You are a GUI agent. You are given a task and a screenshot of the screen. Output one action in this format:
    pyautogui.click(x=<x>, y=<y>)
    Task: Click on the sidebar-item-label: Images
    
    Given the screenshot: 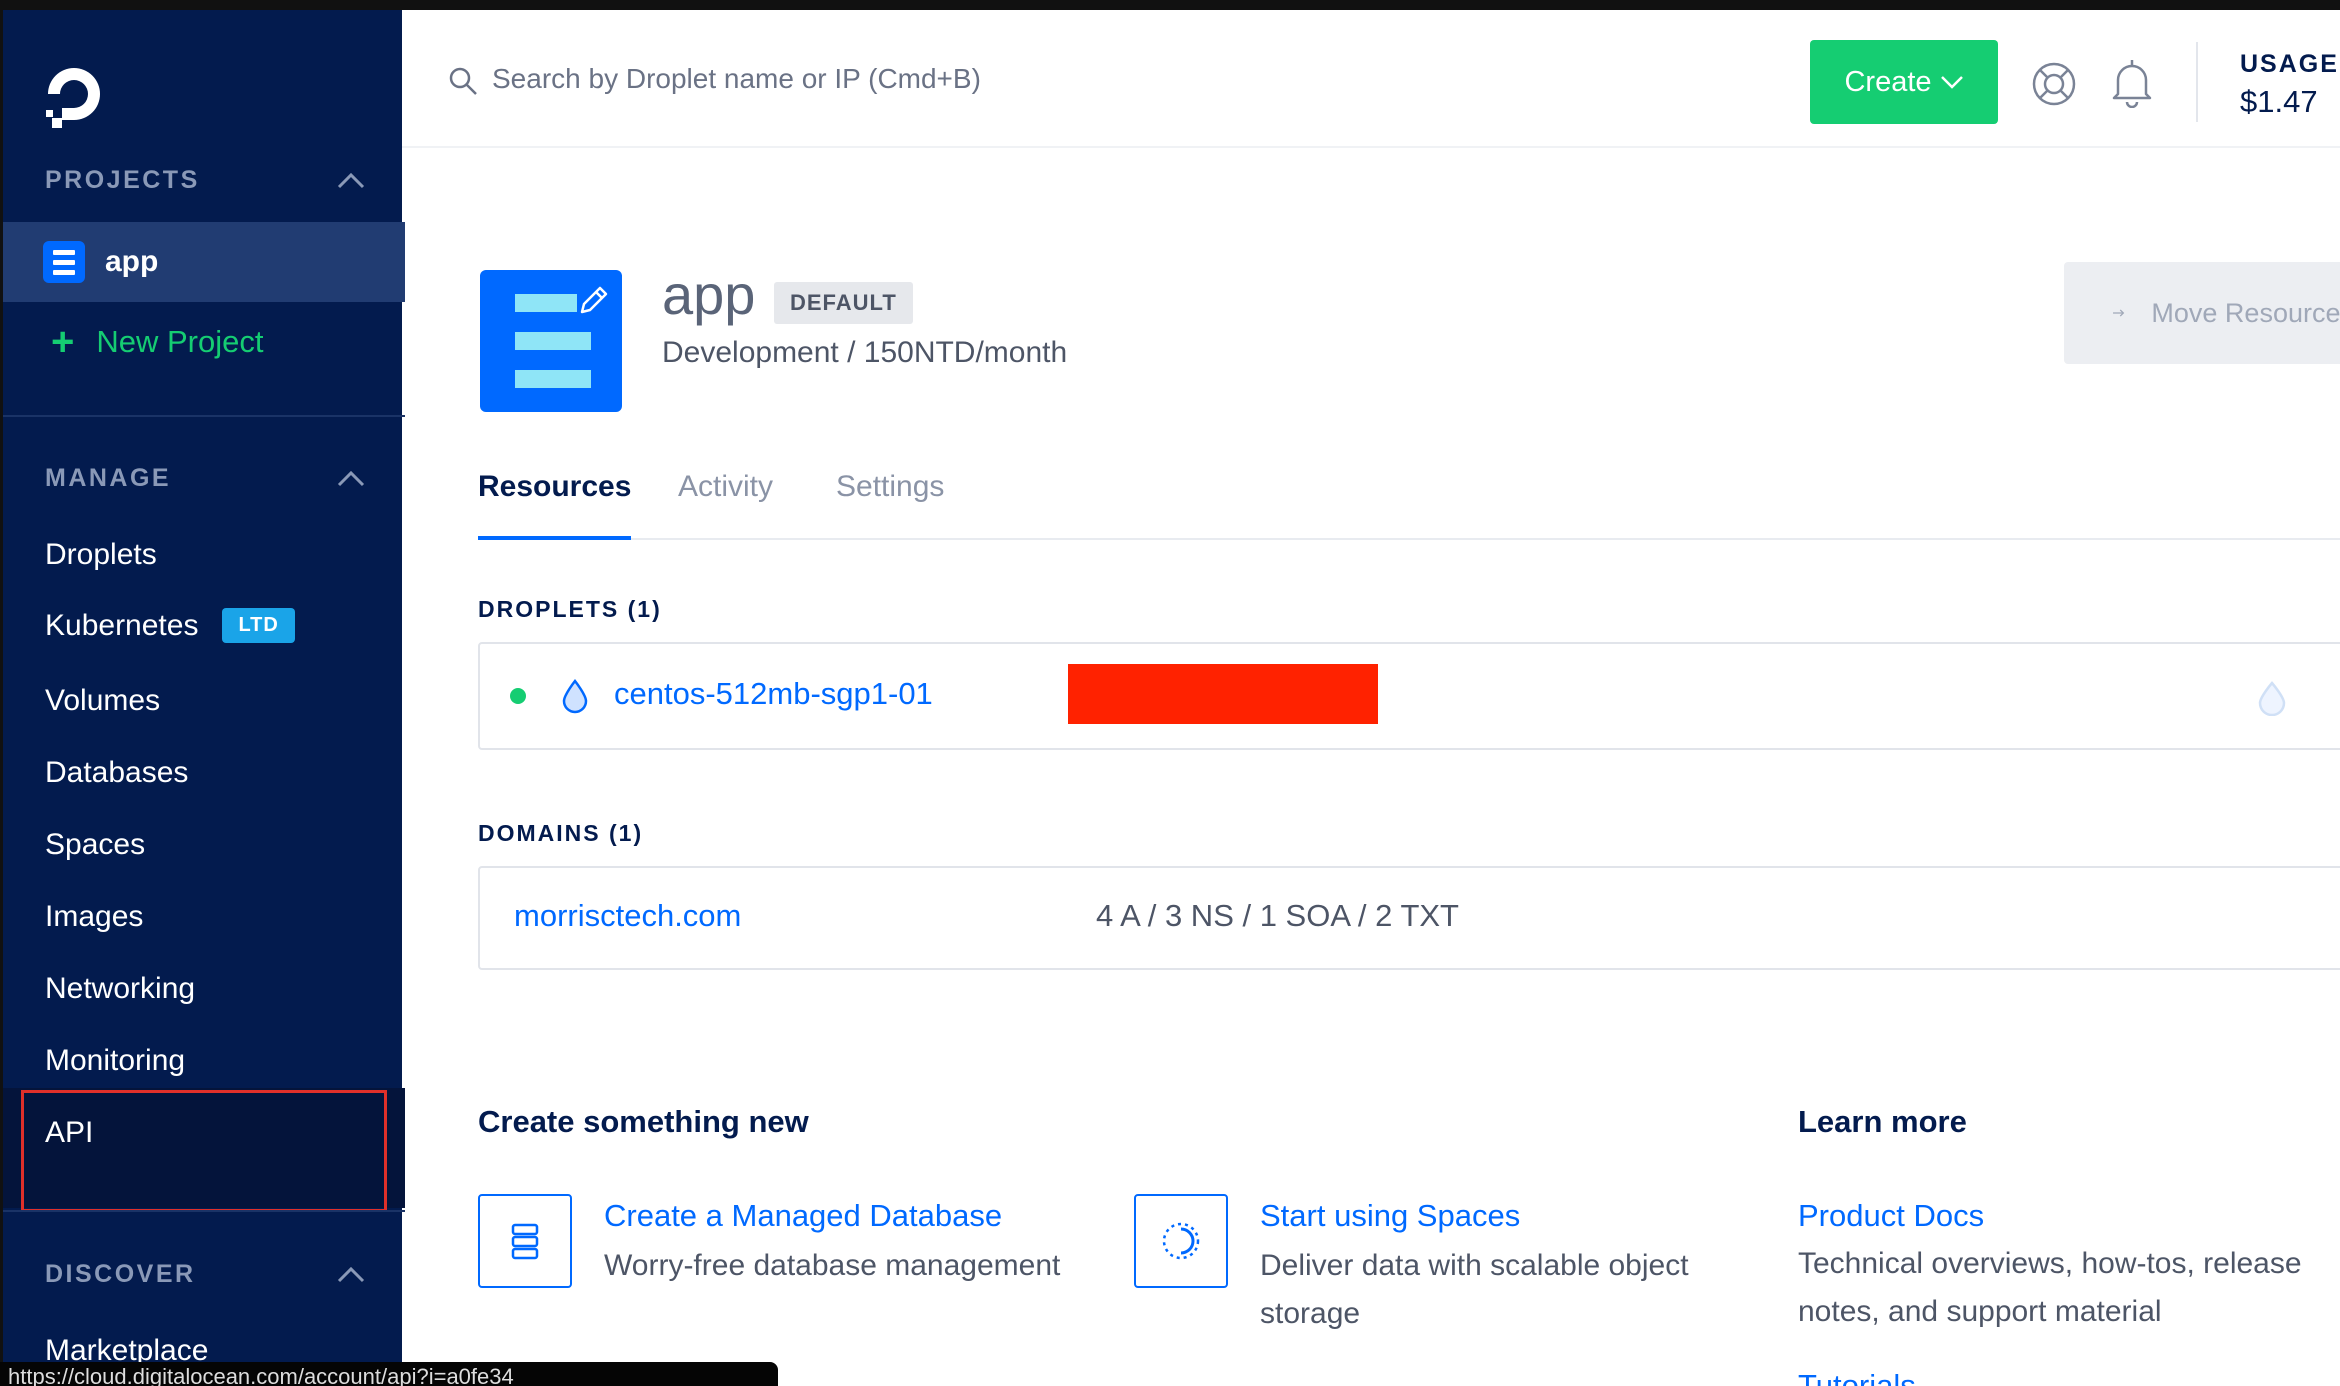 What is the action you would take?
    pyautogui.click(x=94, y=916)
    